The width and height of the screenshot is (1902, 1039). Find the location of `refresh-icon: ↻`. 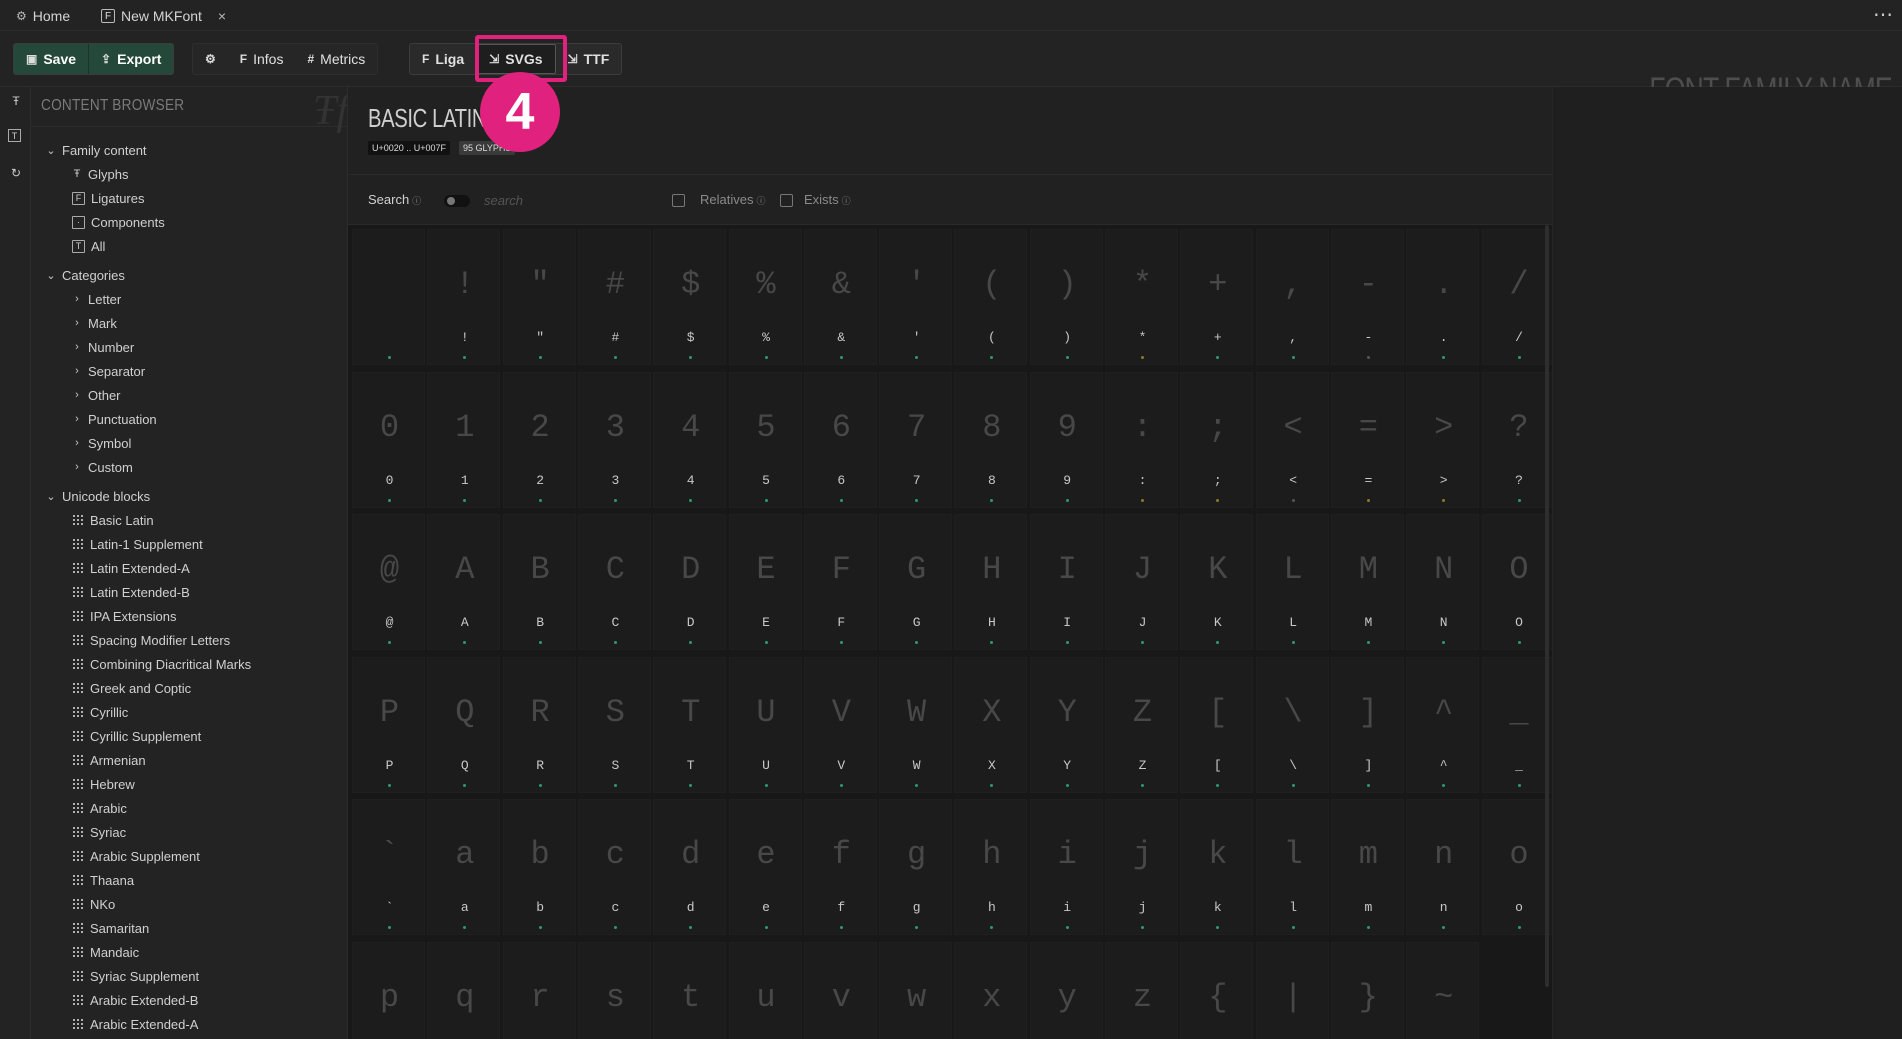

refresh-icon: ↻ is located at coordinates (16, 173).